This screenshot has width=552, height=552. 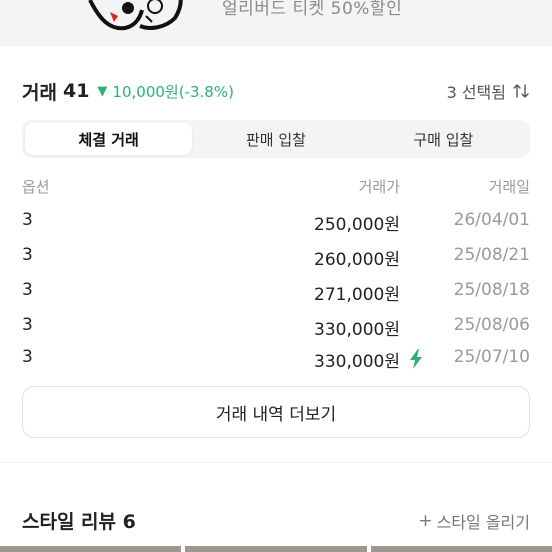 What do you see at coordinates (102, 91) in the screenshot?
I see `down-arrow-icon: ▼` at bounding box center [102, 91].